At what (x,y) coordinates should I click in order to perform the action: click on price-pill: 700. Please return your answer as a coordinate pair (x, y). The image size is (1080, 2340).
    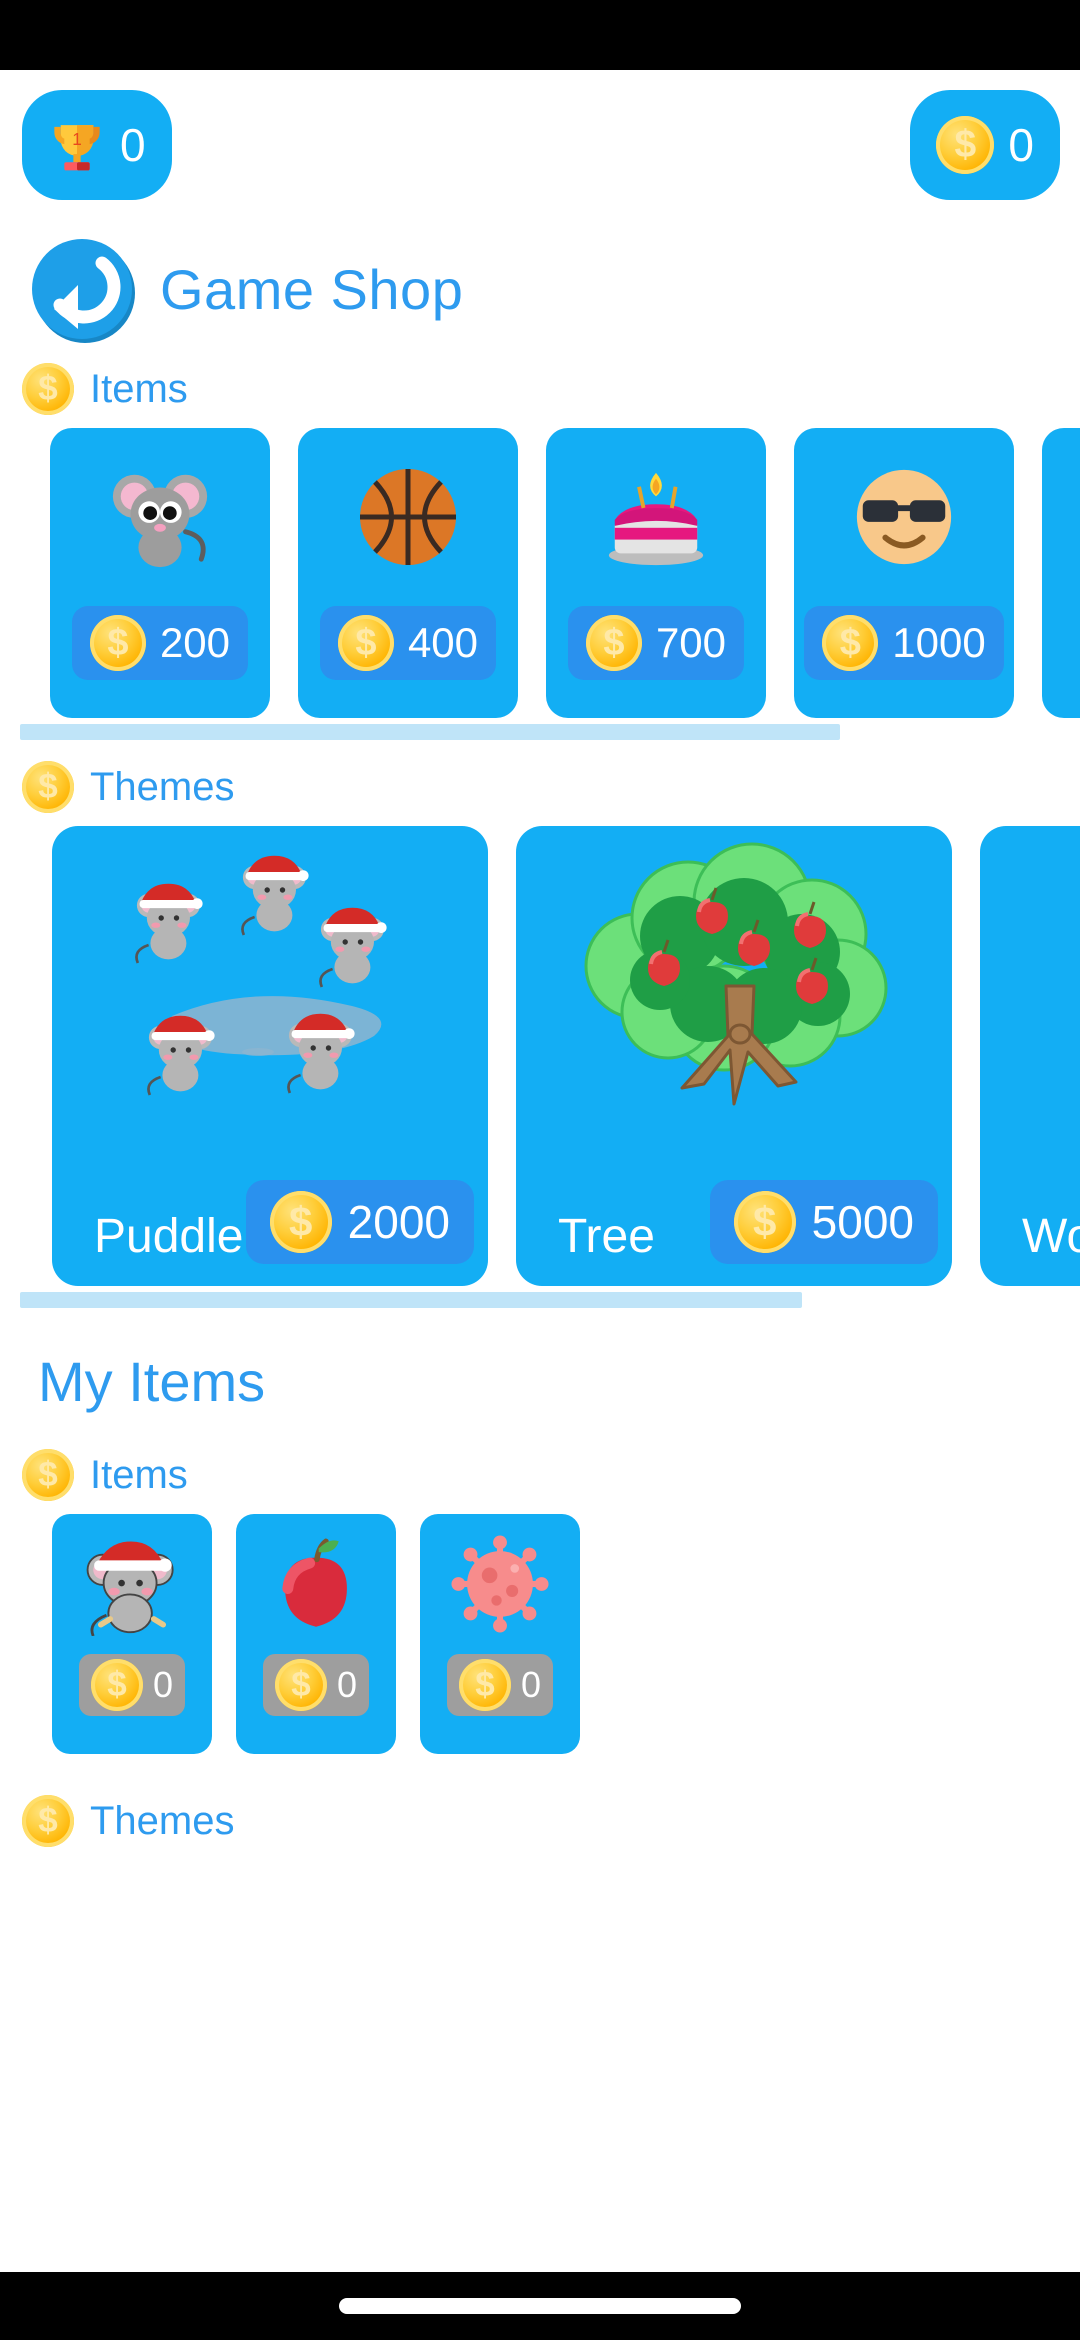
    Looking at the image, I should click on (656, 643).